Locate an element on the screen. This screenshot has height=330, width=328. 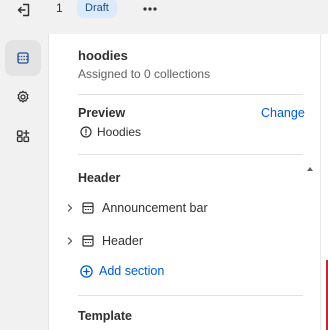
status-badge: Draft is located at coordinates (97, 9).